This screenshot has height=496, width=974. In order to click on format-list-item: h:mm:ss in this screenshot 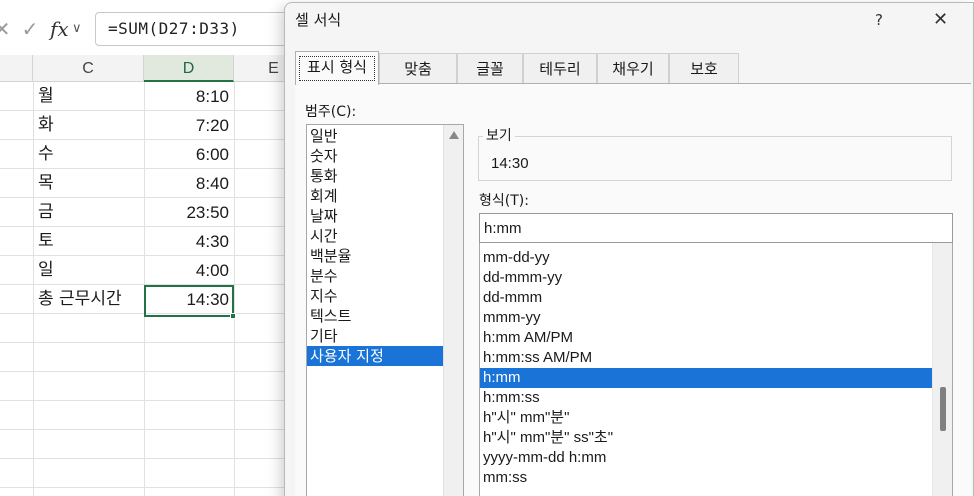, I will do `click(706, 398)`.